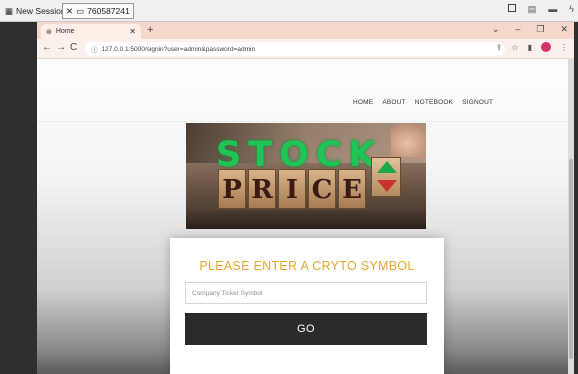  Describe the element at coordinates (387, 186) in the screenshot. I see `arrow-down-icon` at that location.